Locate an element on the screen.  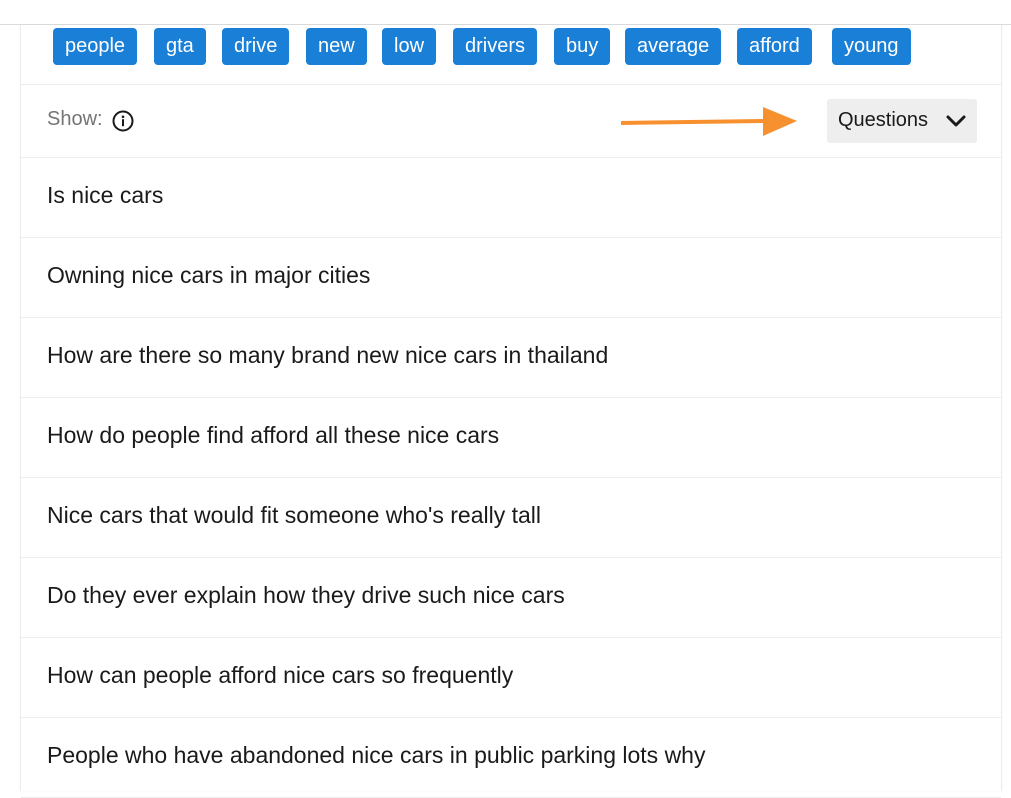
info-icon is located at coordinates (123, 121).